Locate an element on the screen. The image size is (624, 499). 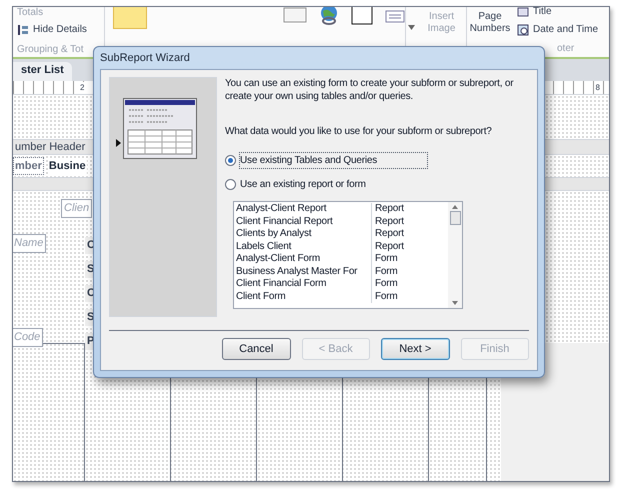
list-item-name: Client Financial Report is located at coordinates (303, 222).